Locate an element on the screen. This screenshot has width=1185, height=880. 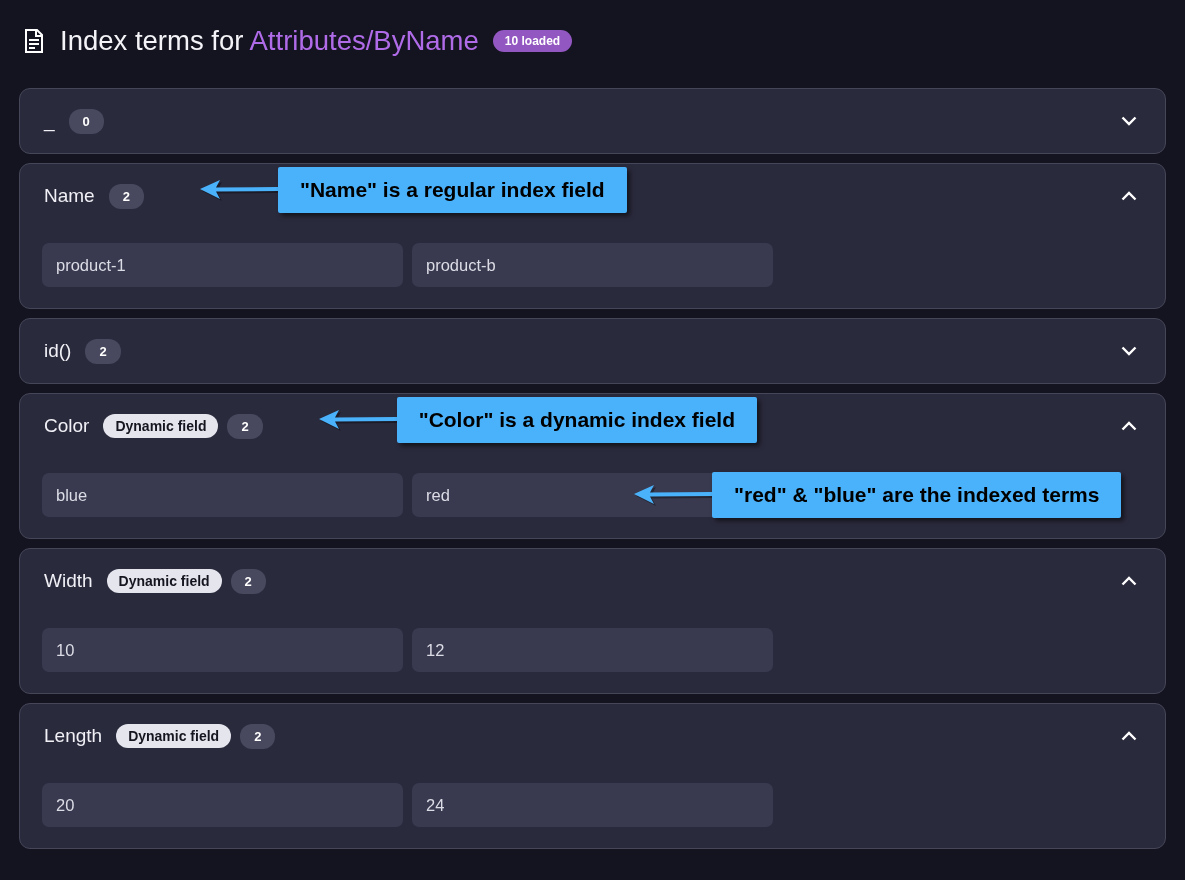
page-title: Index terms for Attributes/ByName is located at coordinates (269, 41).